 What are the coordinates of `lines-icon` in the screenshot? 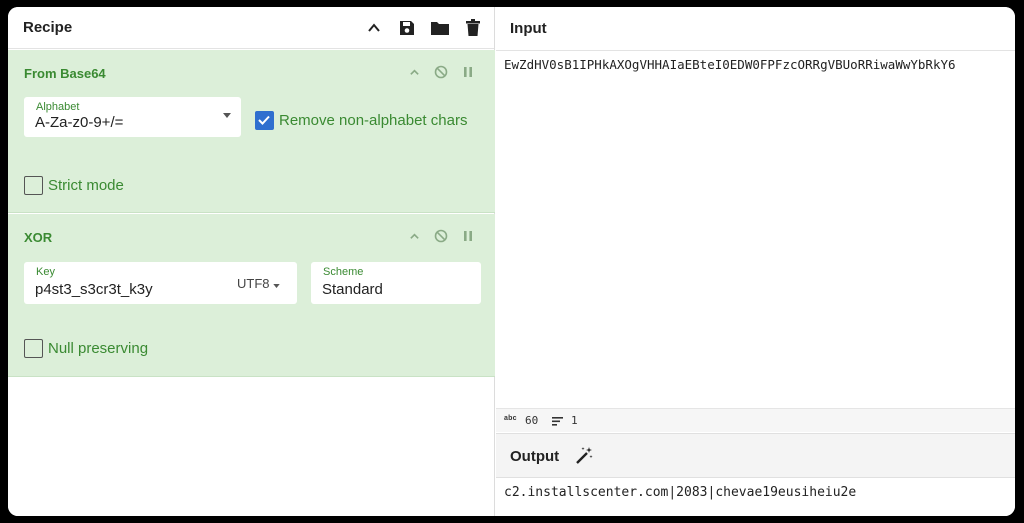 It's located at (557, 421).